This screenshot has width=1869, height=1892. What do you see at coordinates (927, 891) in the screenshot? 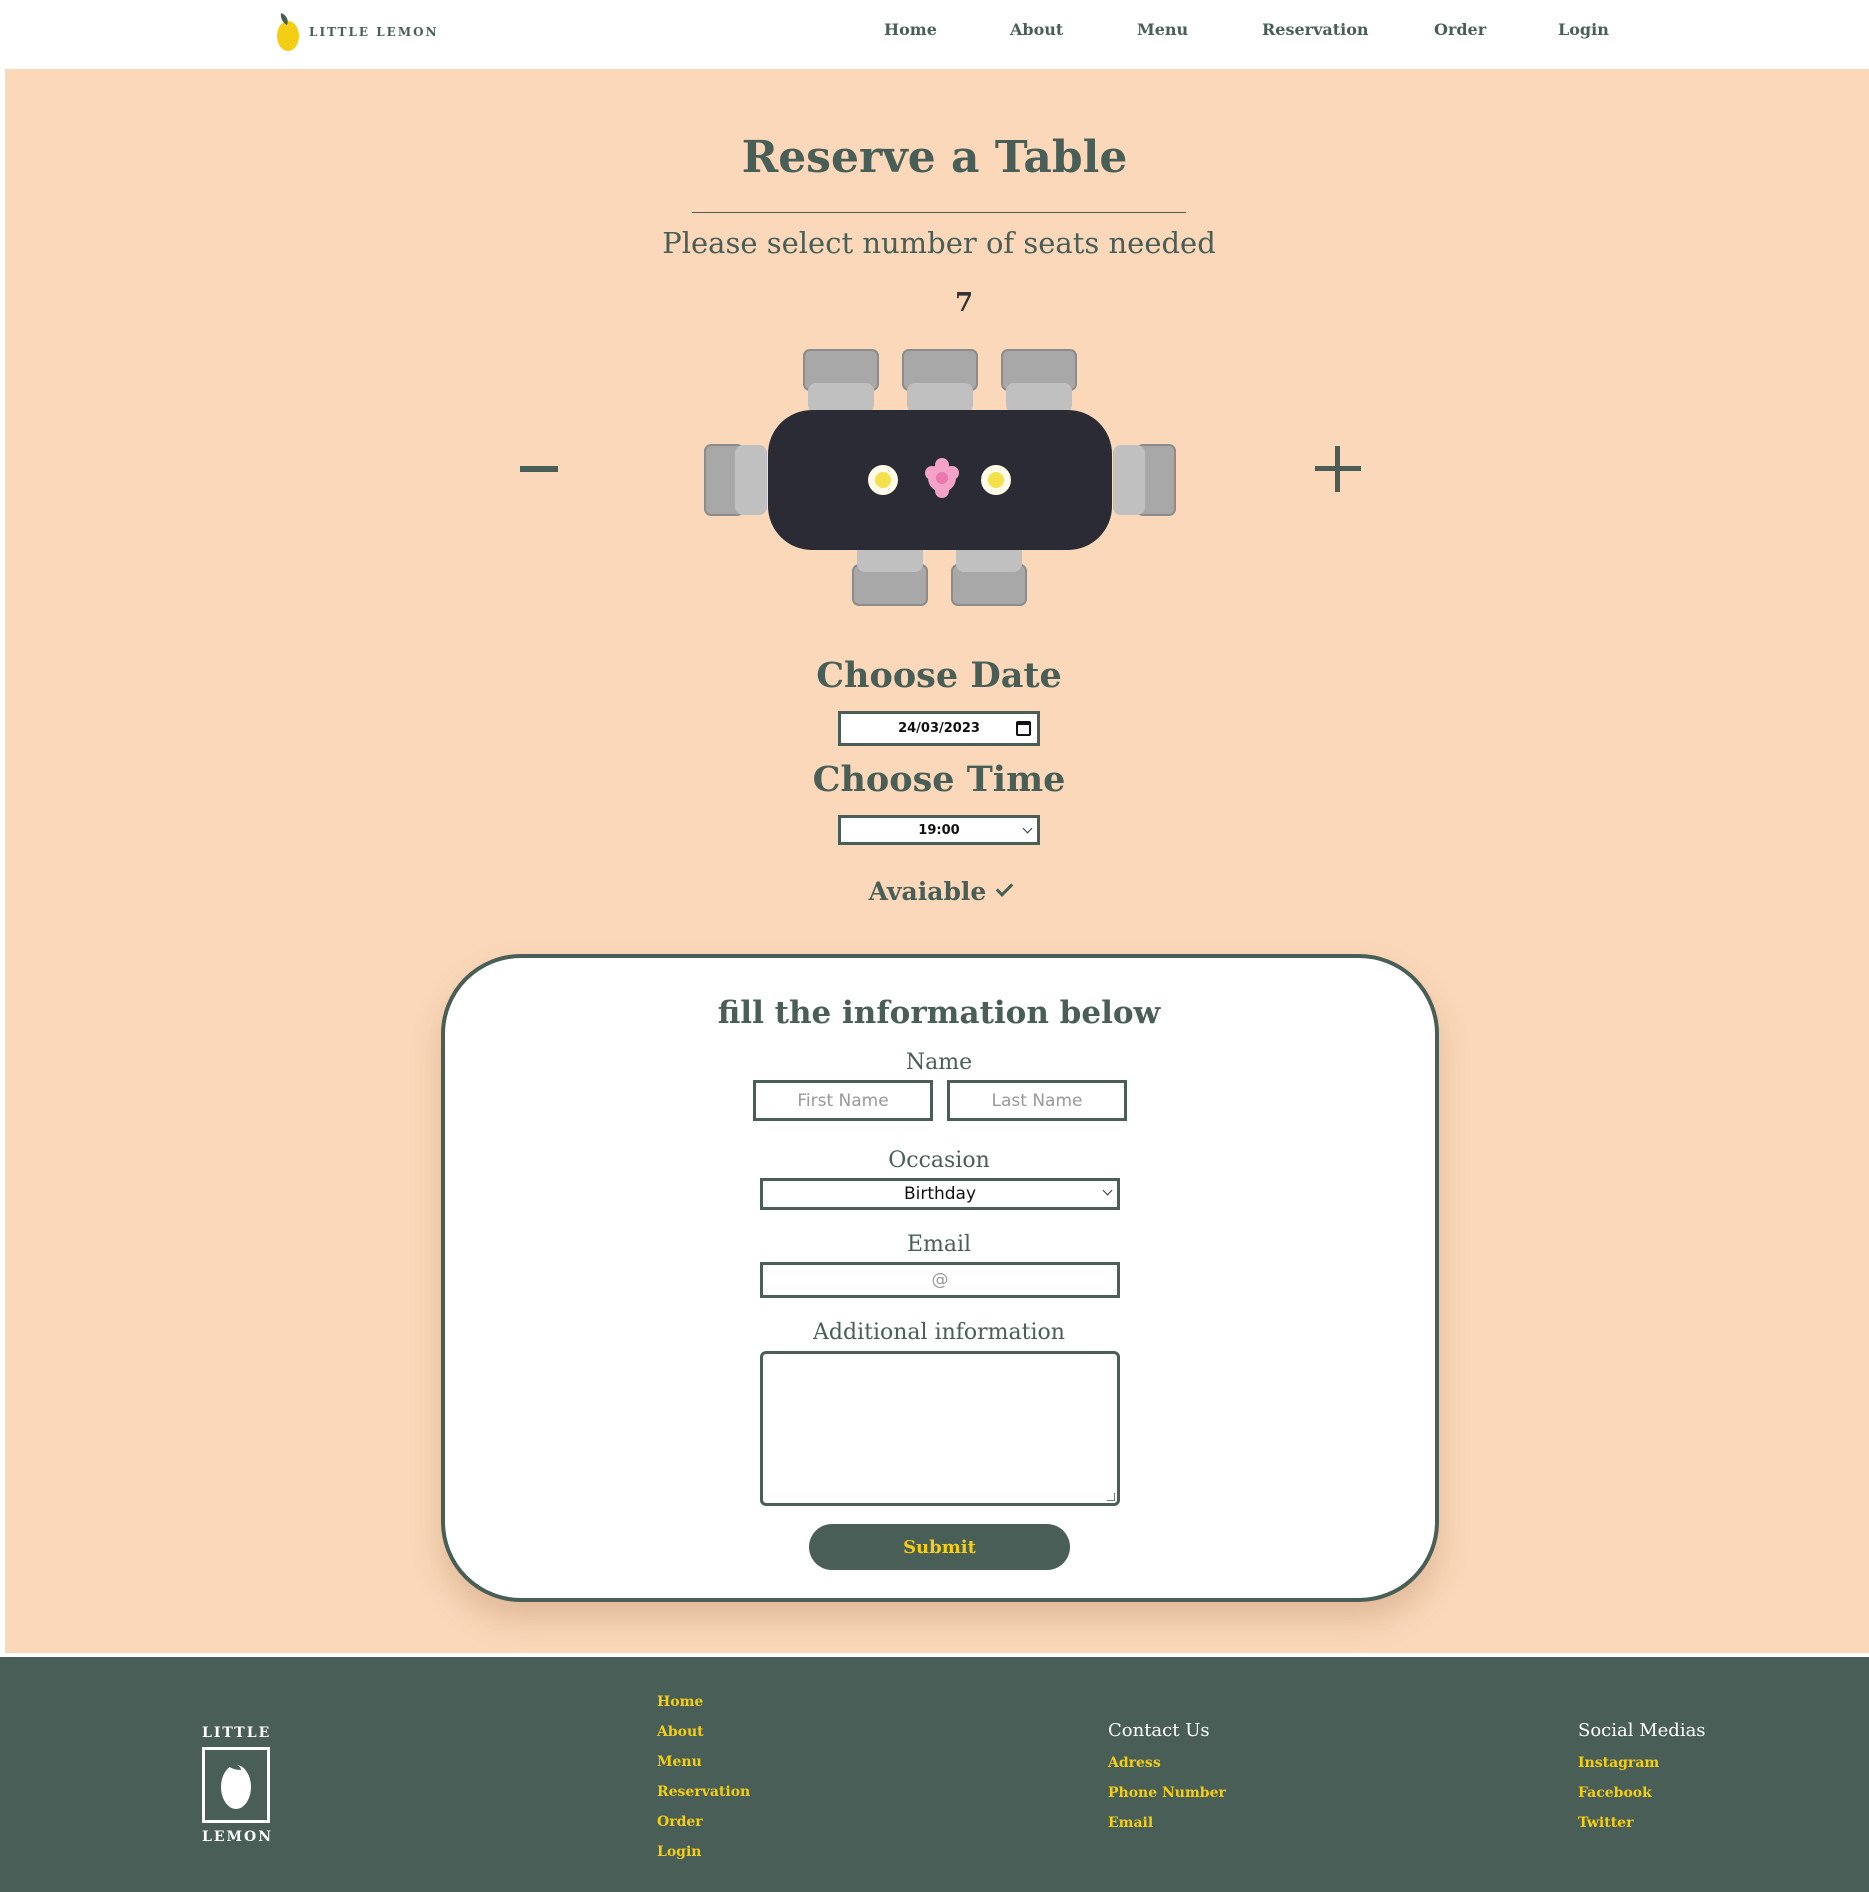
I see `availability-text: Avaiable` at bounding box center [927, 891].